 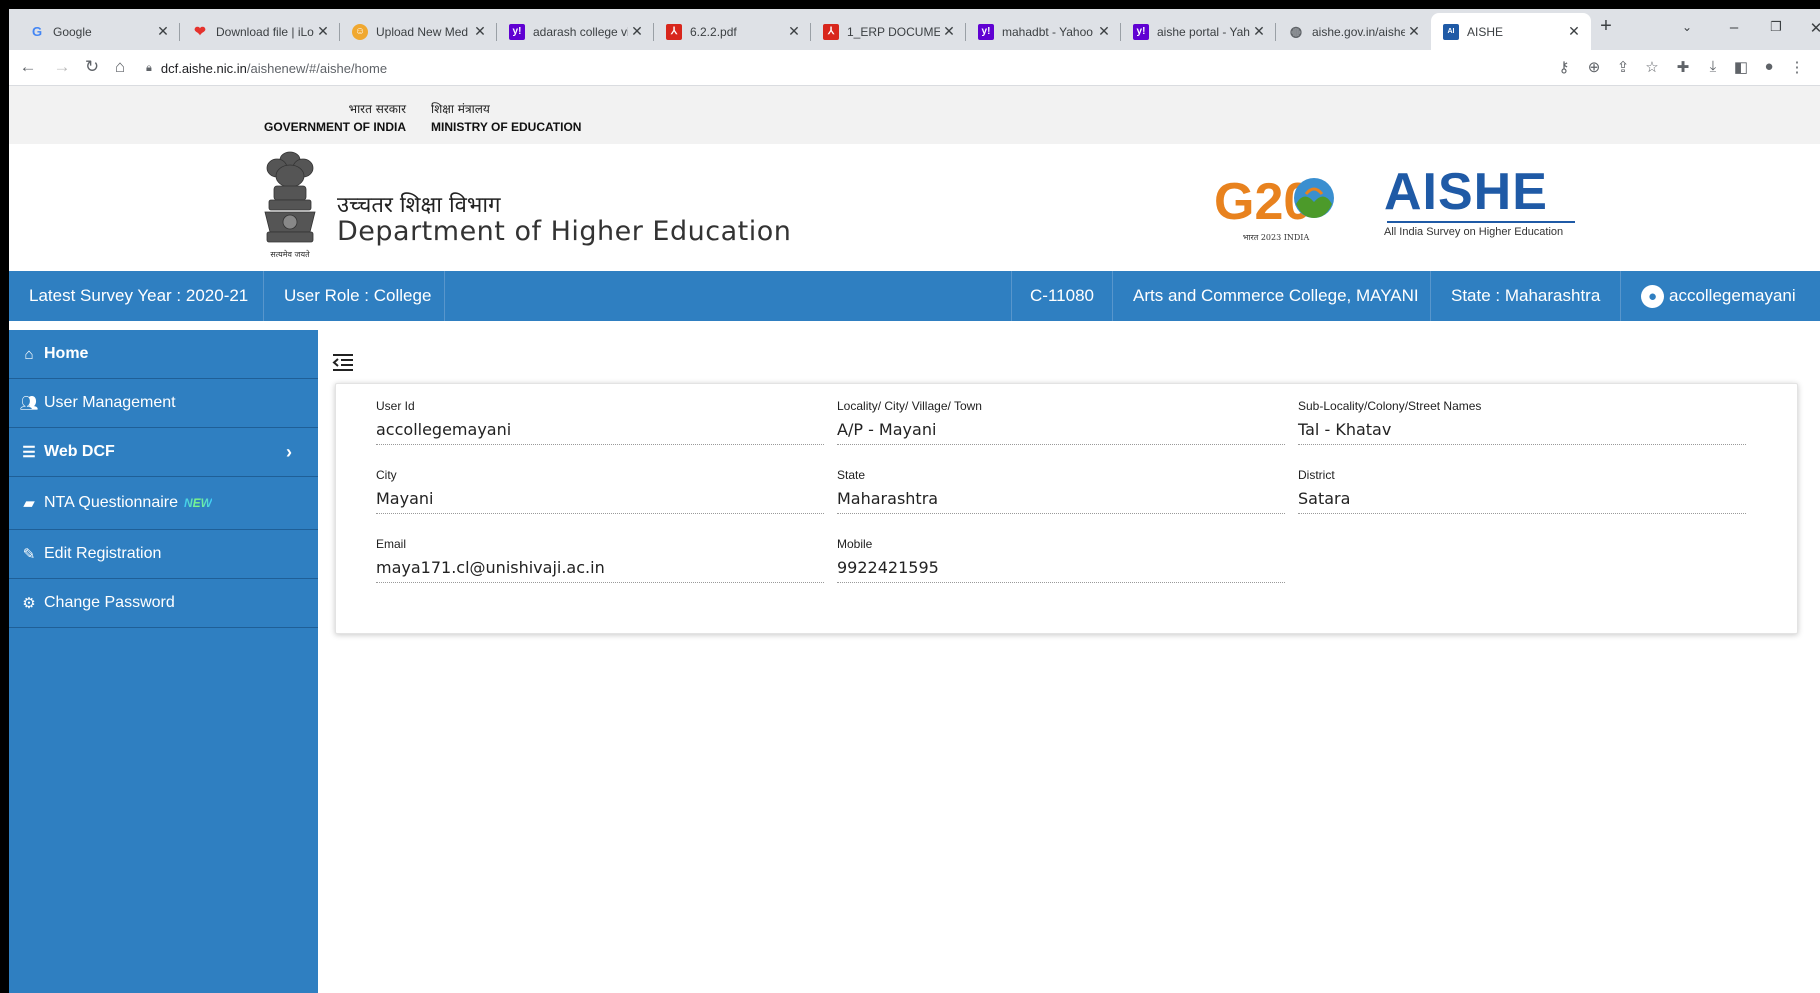 What do you see at coordinates (29, 403) in the screenshot?
I see `users-icon: 👥︎` at bounding box center [29, 403].